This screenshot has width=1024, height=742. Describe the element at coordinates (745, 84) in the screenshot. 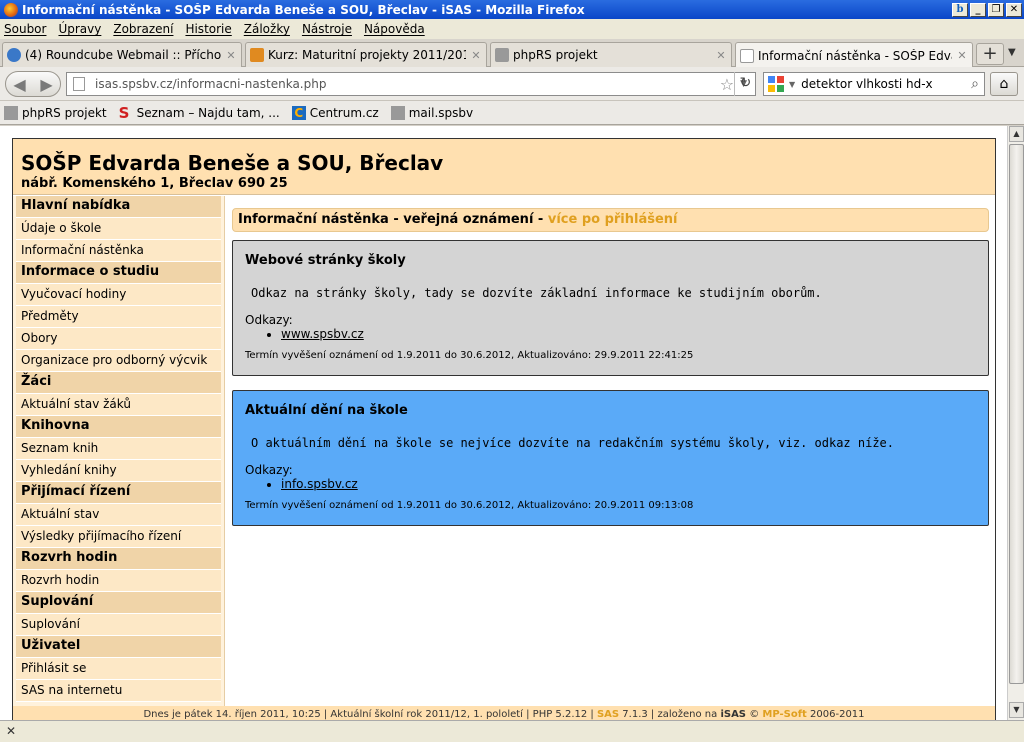

I see `reload-icon: ↻` at that location.